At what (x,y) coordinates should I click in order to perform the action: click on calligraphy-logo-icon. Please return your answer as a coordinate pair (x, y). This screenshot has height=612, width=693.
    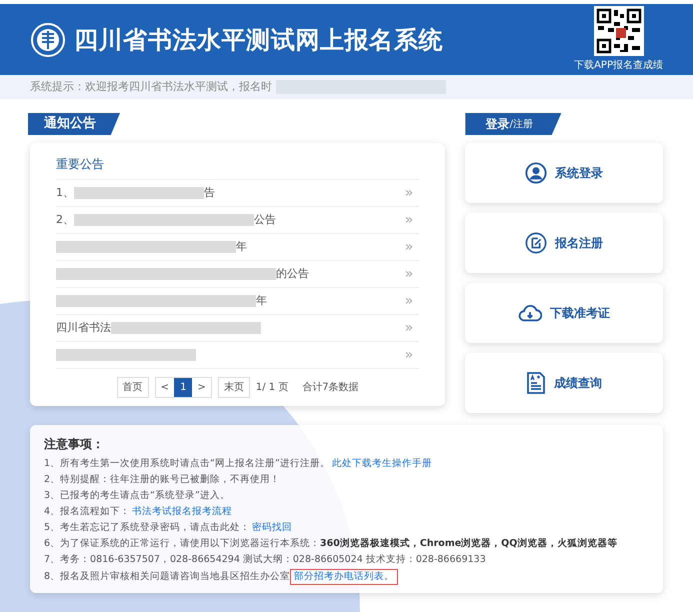
    Looking at the image, I should click on (48, 40).